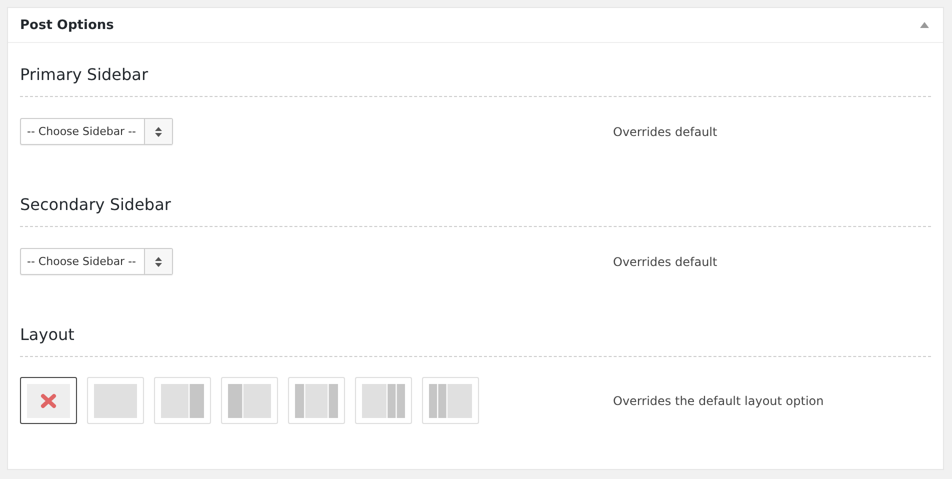  What do you see at coordinates (475, 211) in the screenshot?
I see `section-heading: Secondary Sidebar` at bounding box center [475, 211].